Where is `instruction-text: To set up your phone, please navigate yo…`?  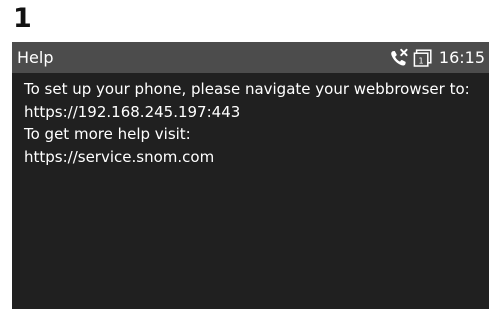
instruction-text: To set up your phone, please navigate yo… is located at coordinates (247, 89).